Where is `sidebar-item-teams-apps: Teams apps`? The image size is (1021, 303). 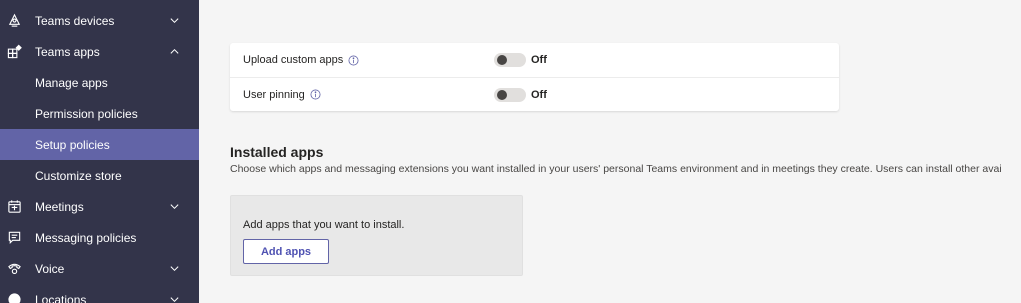
sidebar-item-teams-apps: Teams apps is located at coordinates (99, 51).